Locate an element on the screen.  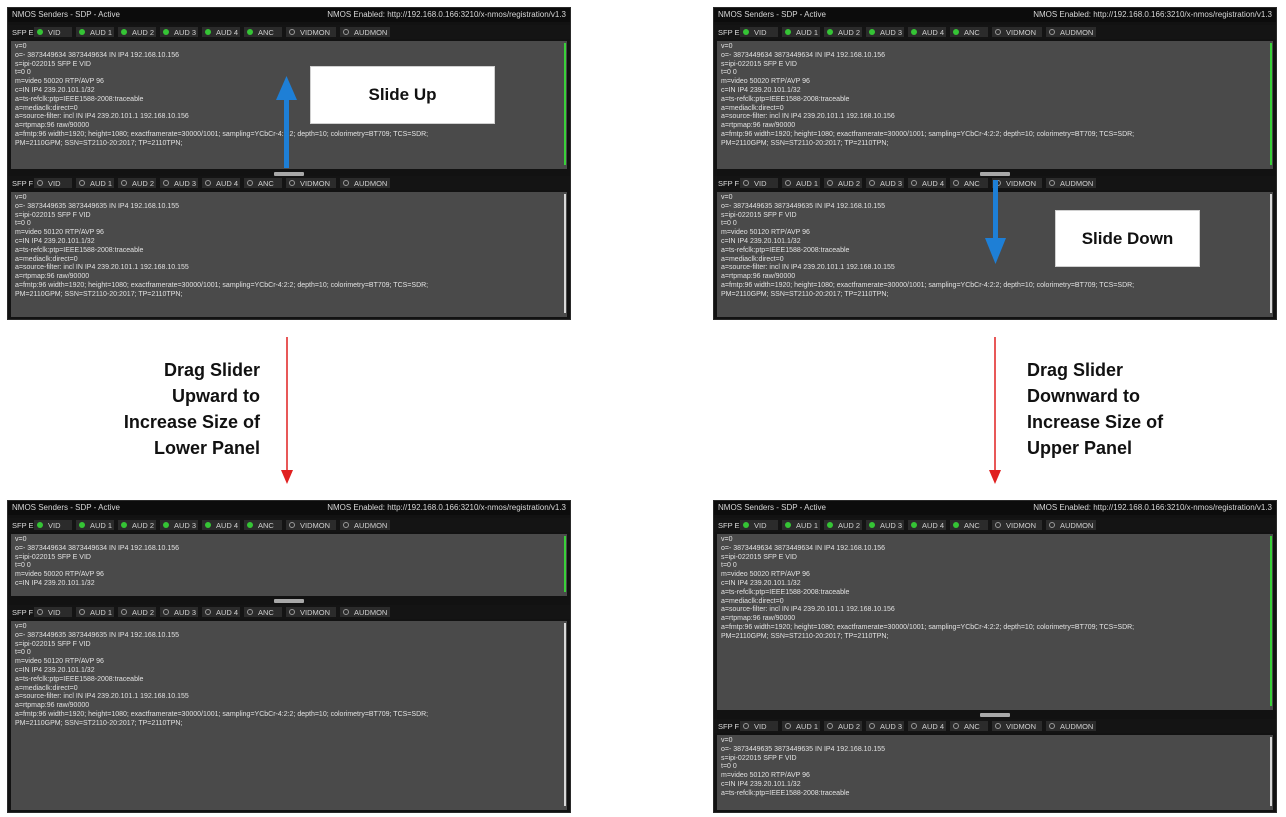
tab-label: AUDMON is located at coordinates (371, 612).